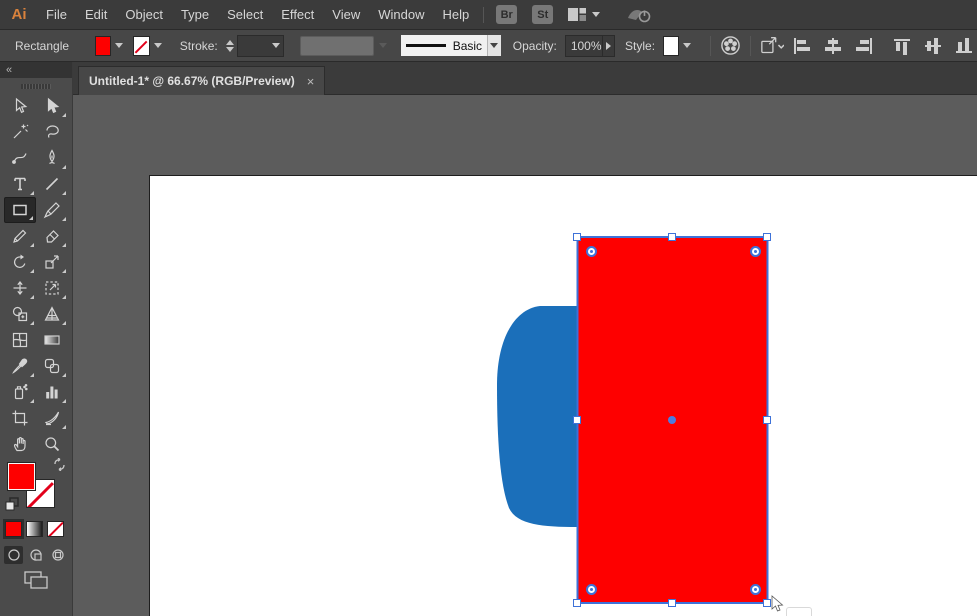 This screenshot has width=977, height=616. Describe the element at coordinates (577, 14) in the screenshot. I see `workspace-layout-icon` at that location.